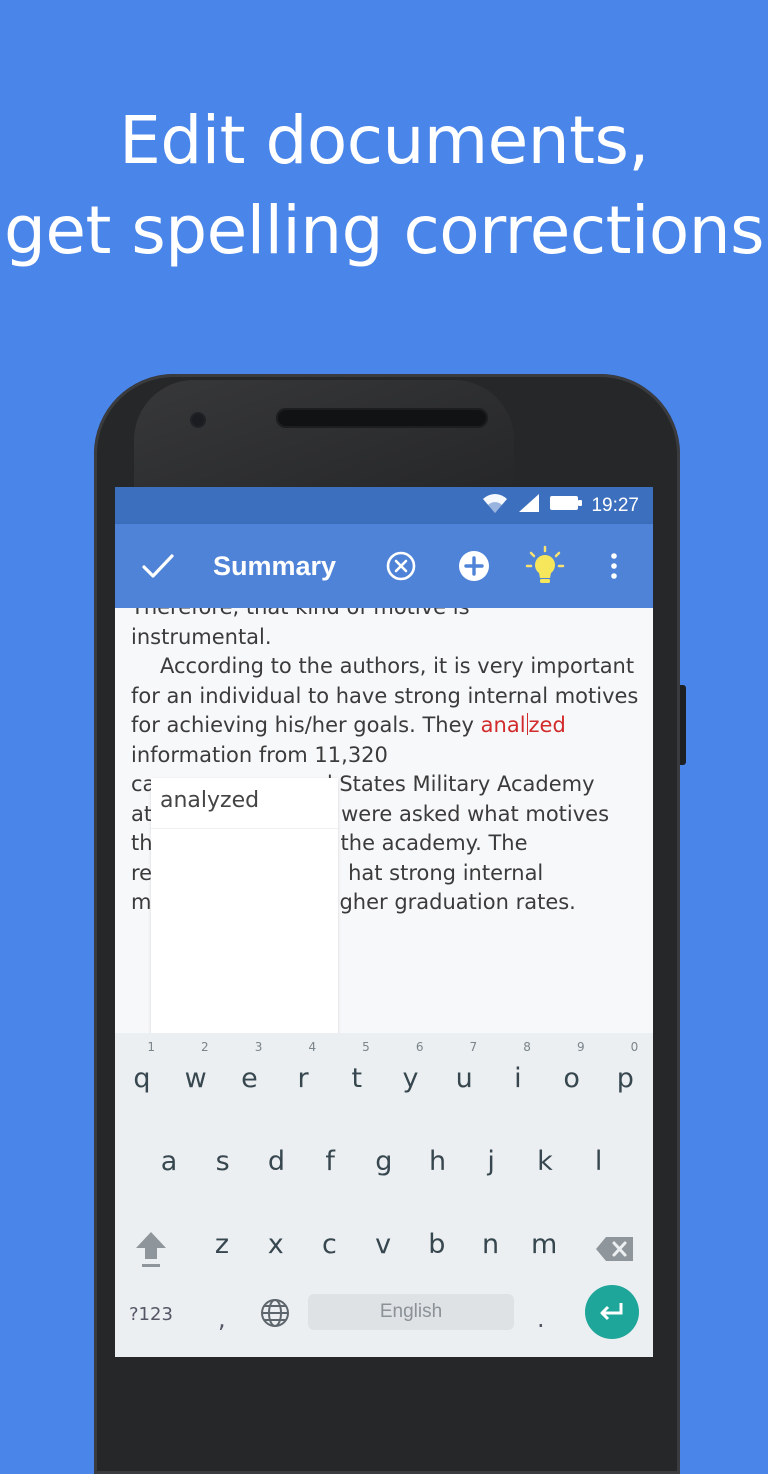  What do you see at coordinates (529, 506) in the screenshot?
I see `signal-icon` at bounding box center [529, 506].